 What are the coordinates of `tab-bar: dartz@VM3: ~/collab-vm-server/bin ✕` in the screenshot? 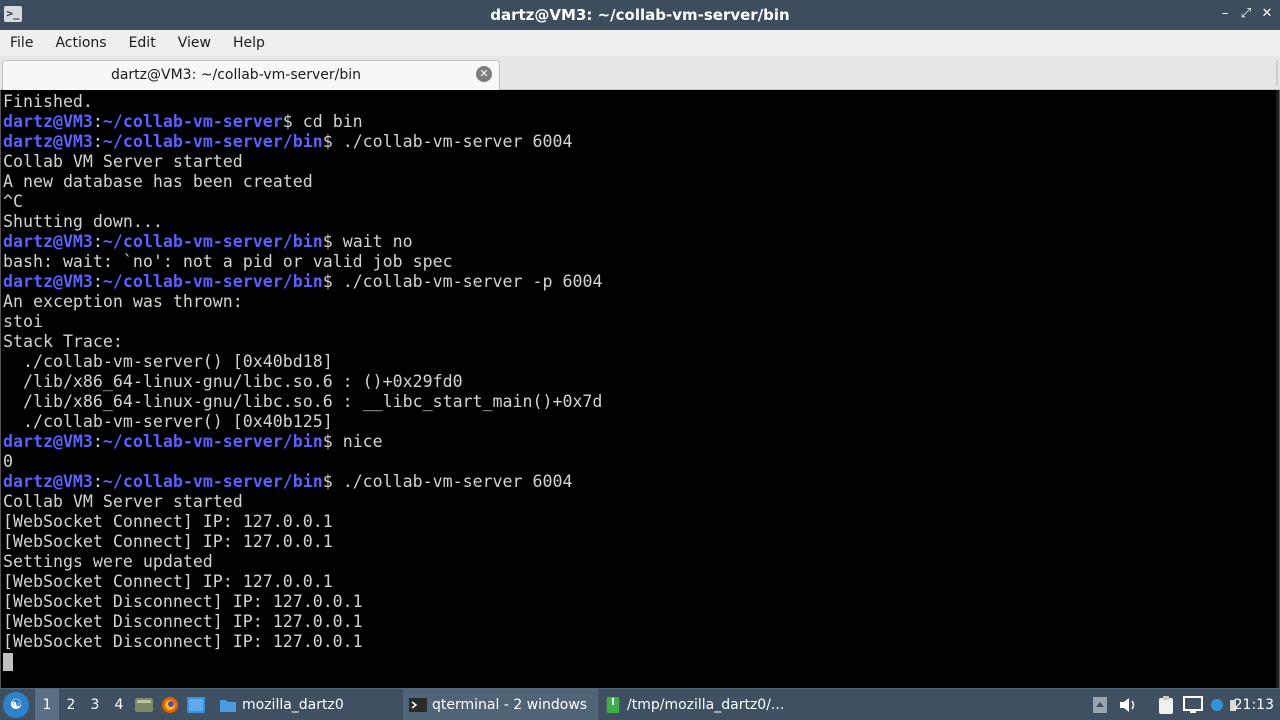 It's located at (640, 73).